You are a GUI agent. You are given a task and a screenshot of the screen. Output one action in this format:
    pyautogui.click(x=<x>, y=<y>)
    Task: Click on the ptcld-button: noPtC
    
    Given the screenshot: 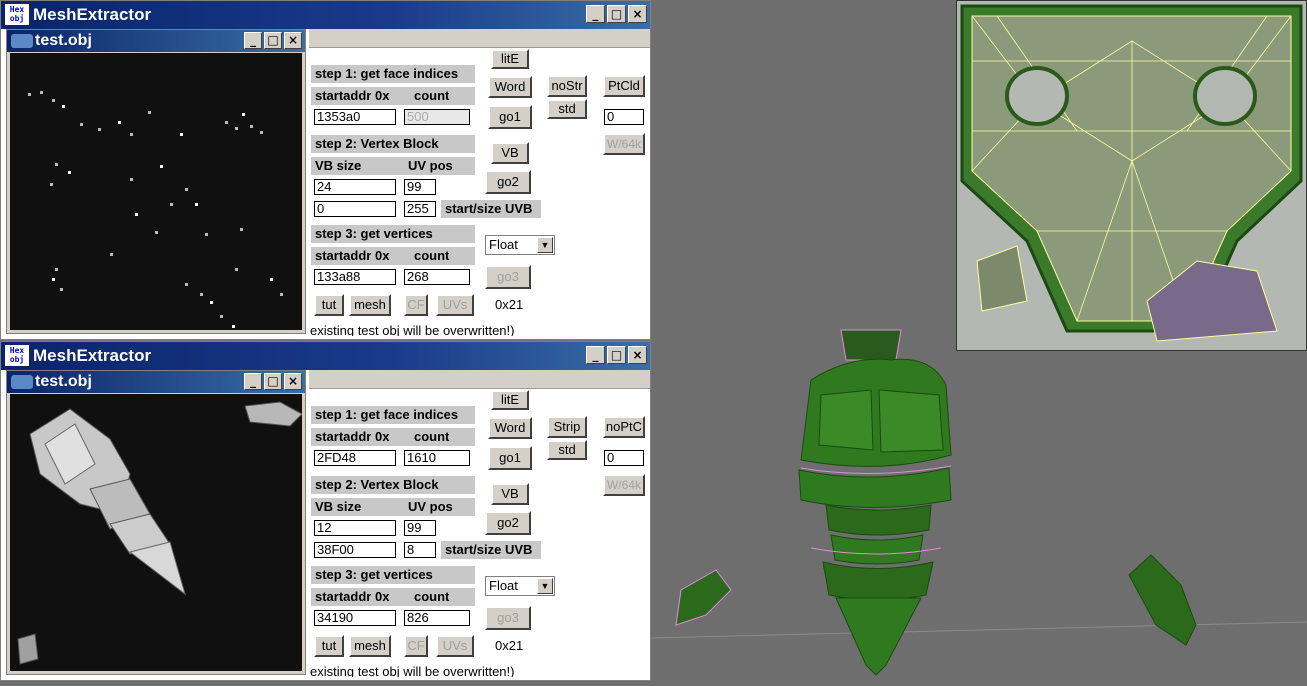 What is the action you would take?
    pyautogui.click(x=624, y=427)
    